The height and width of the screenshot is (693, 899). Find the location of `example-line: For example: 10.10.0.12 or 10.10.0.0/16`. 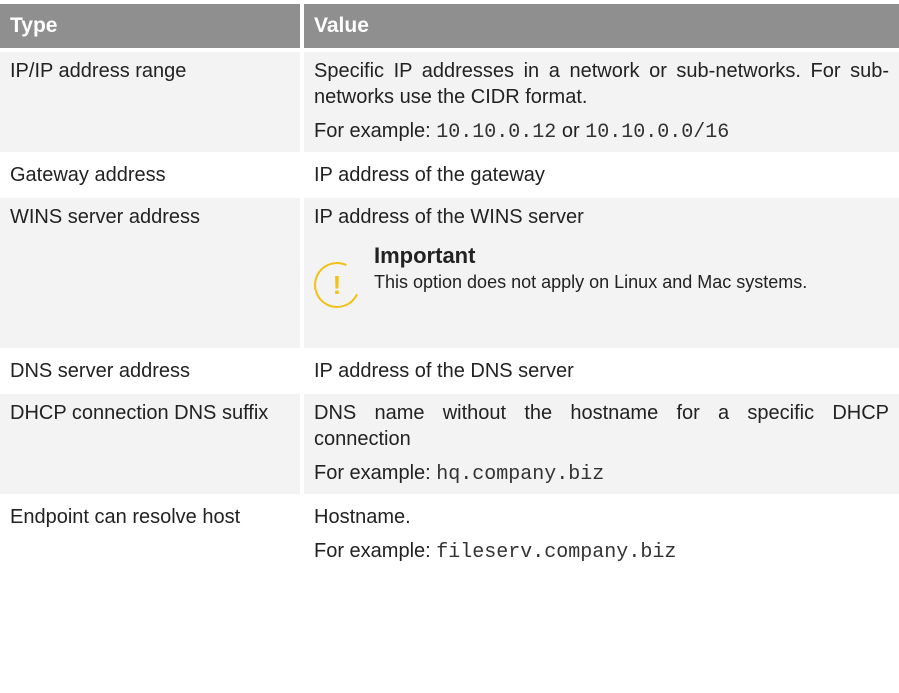

example-line: For example: 10.10.0.12 or 10.10.0.0/16 is located at coordinates (601, 132).